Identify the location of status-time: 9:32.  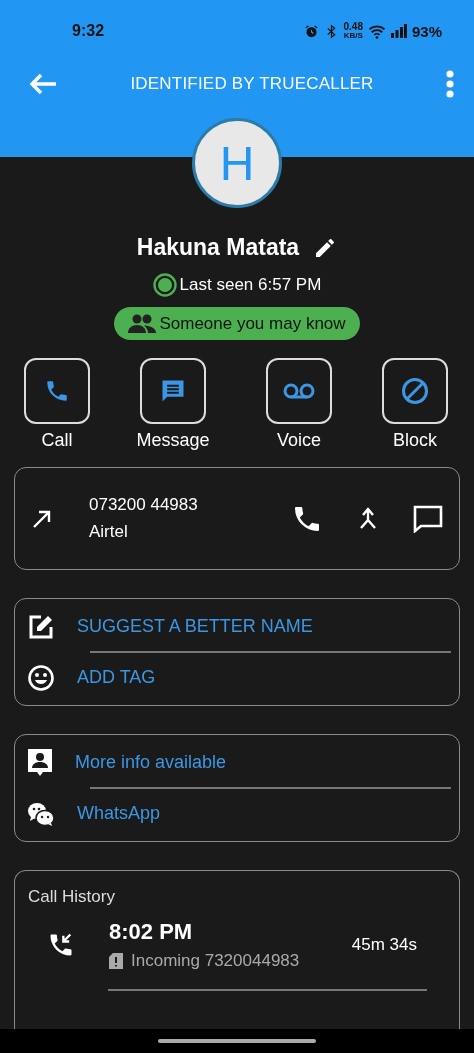
(89, 31).